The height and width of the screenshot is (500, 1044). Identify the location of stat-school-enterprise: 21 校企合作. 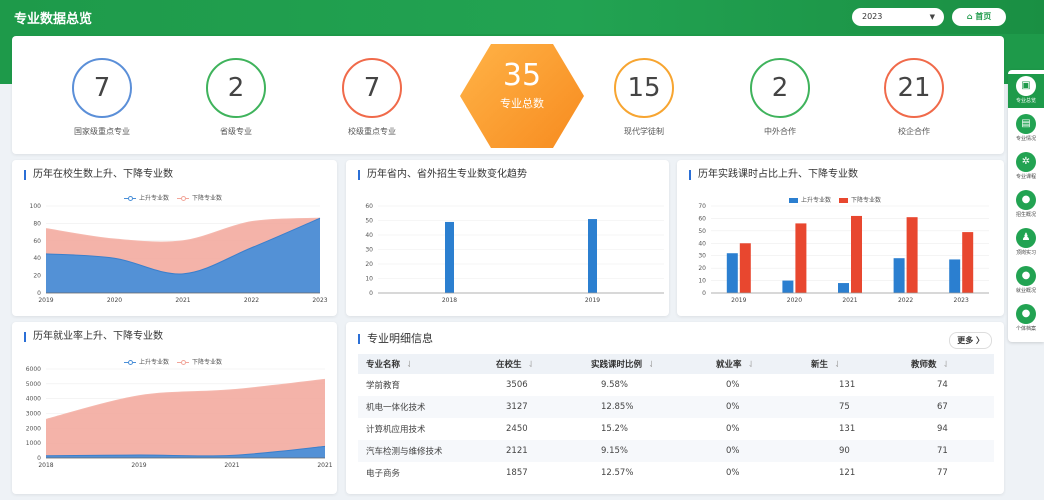
(914, 97).